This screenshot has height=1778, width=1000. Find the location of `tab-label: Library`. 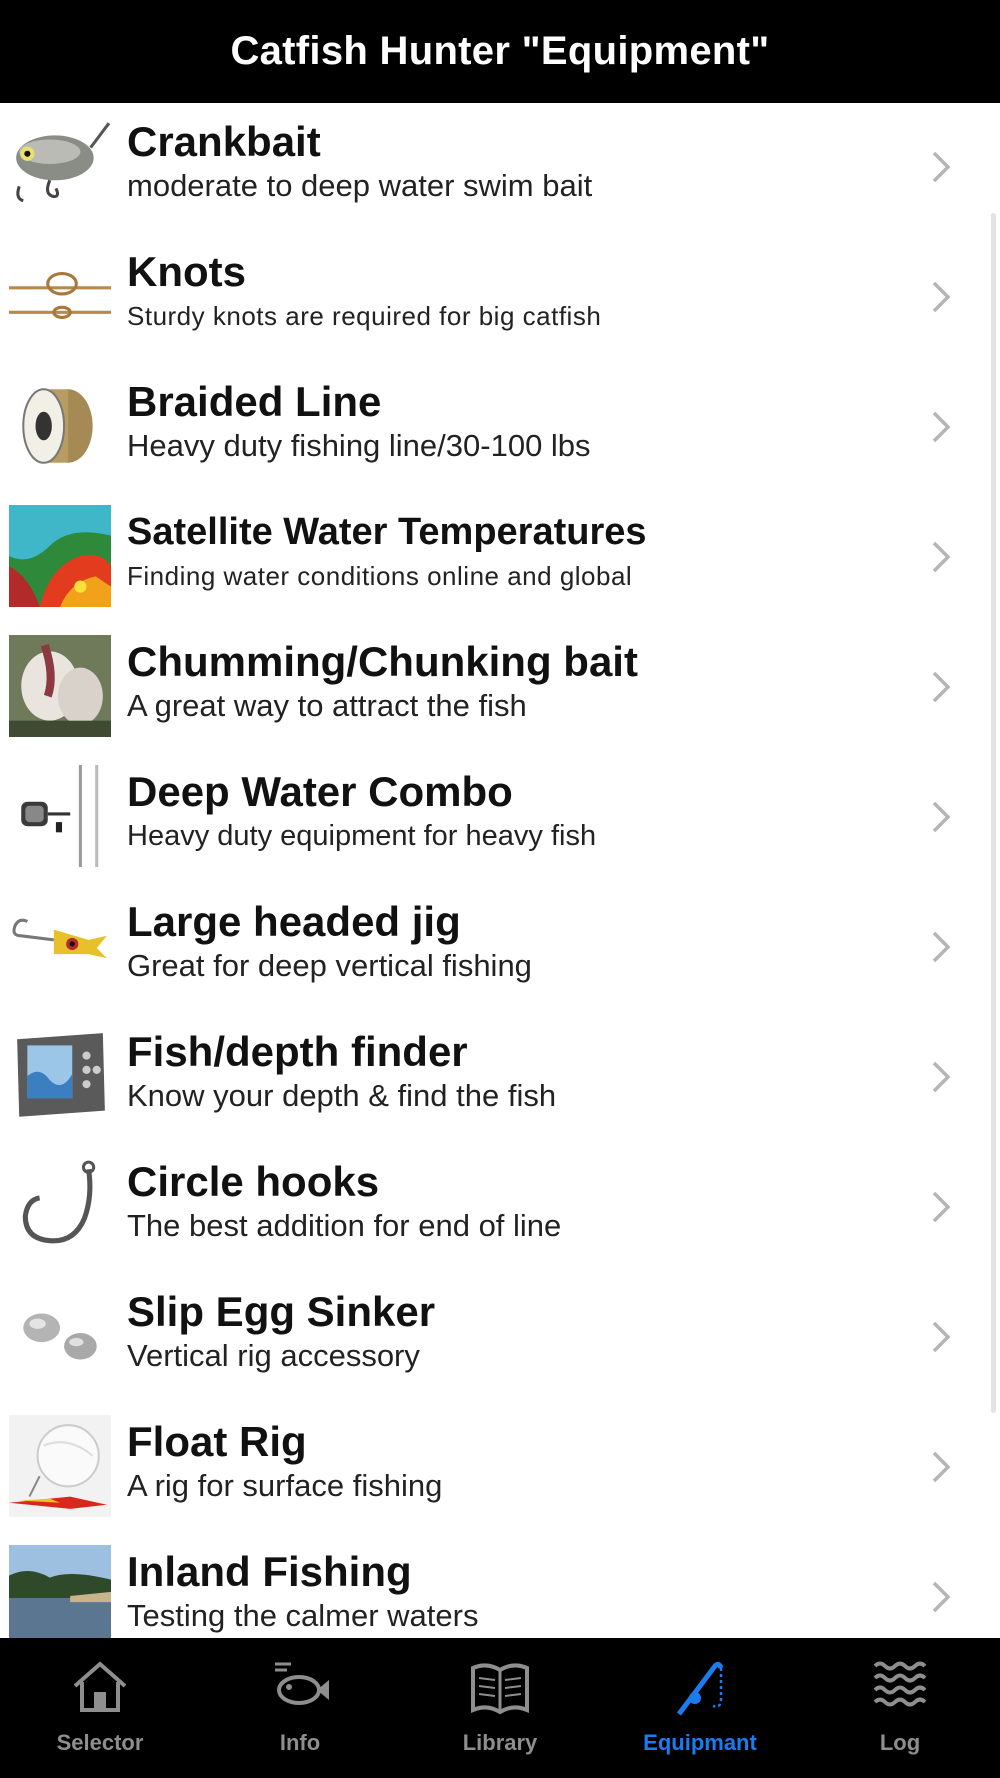

tab-label: Library is located at coordinates (500, 1742).